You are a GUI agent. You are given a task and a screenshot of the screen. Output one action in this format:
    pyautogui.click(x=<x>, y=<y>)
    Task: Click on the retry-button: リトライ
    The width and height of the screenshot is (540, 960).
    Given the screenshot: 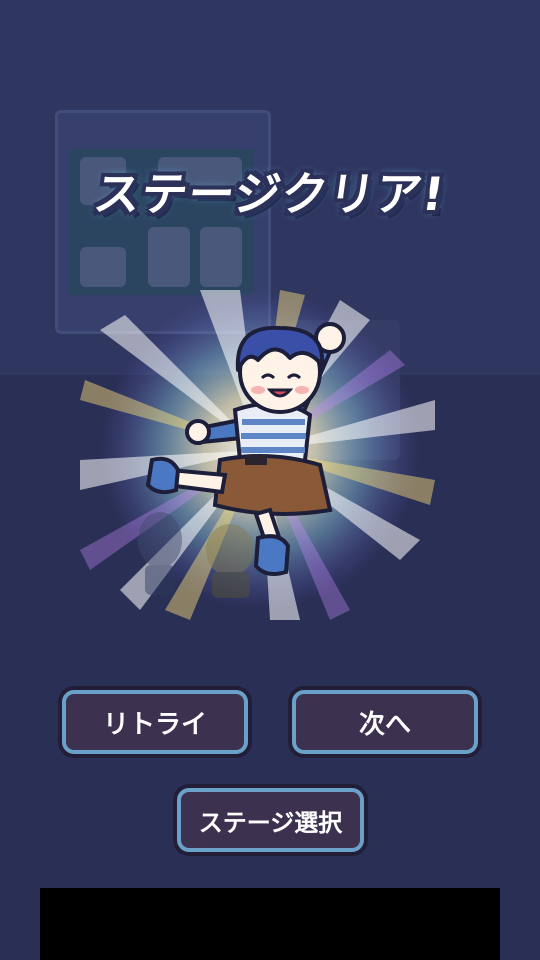 What is the action you would take?
    pyautogui.click(x=155, y=722)
    